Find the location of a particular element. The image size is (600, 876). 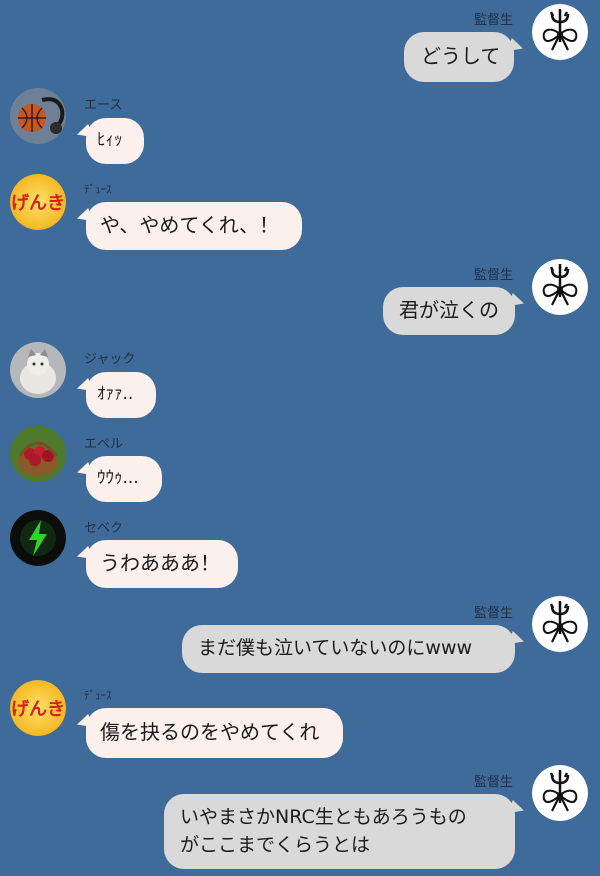

message-text: ﾋｨｯ is located at coordinates (110, 140).